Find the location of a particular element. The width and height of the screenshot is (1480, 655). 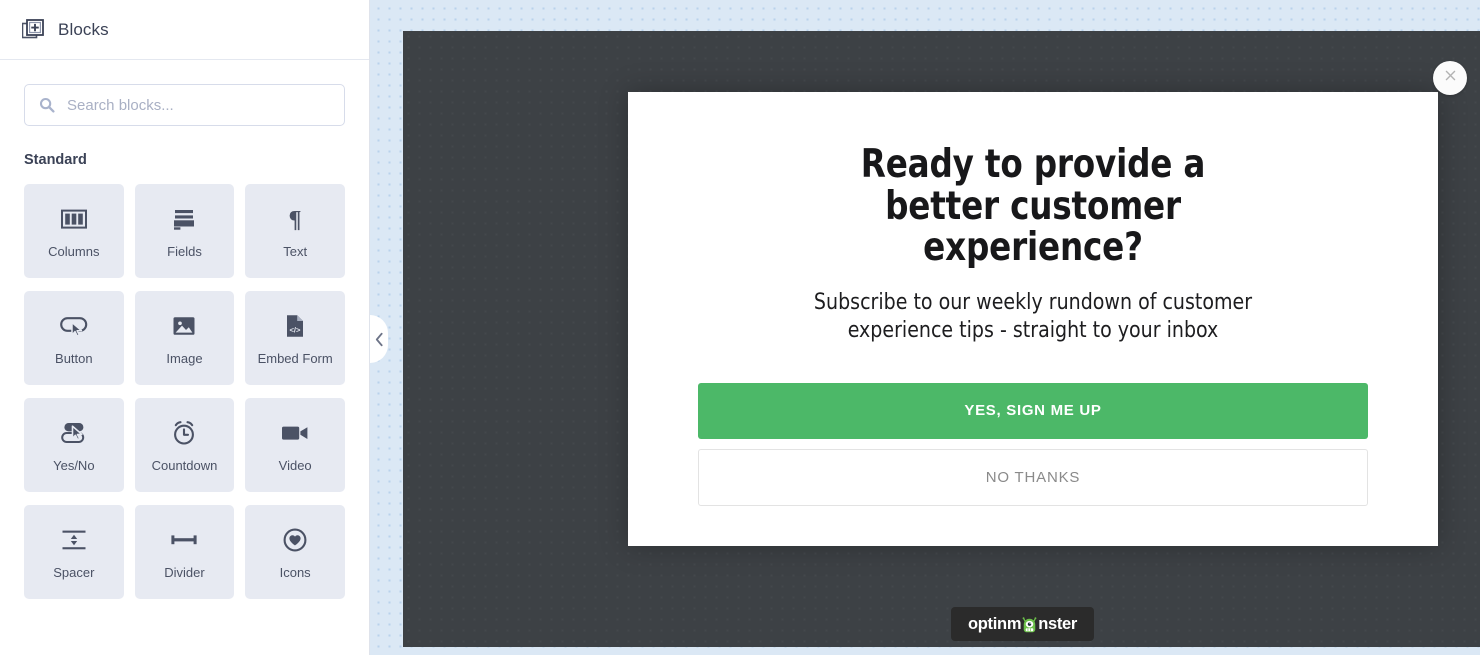

block-card-video: Video is located at coordinates (295, 445).